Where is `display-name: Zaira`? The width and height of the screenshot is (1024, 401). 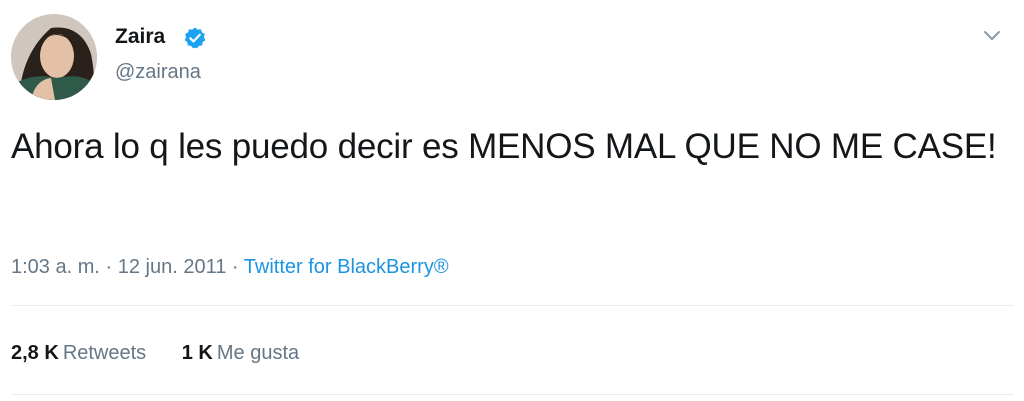 display-name: Zaira is located at coordinates (140, 37).